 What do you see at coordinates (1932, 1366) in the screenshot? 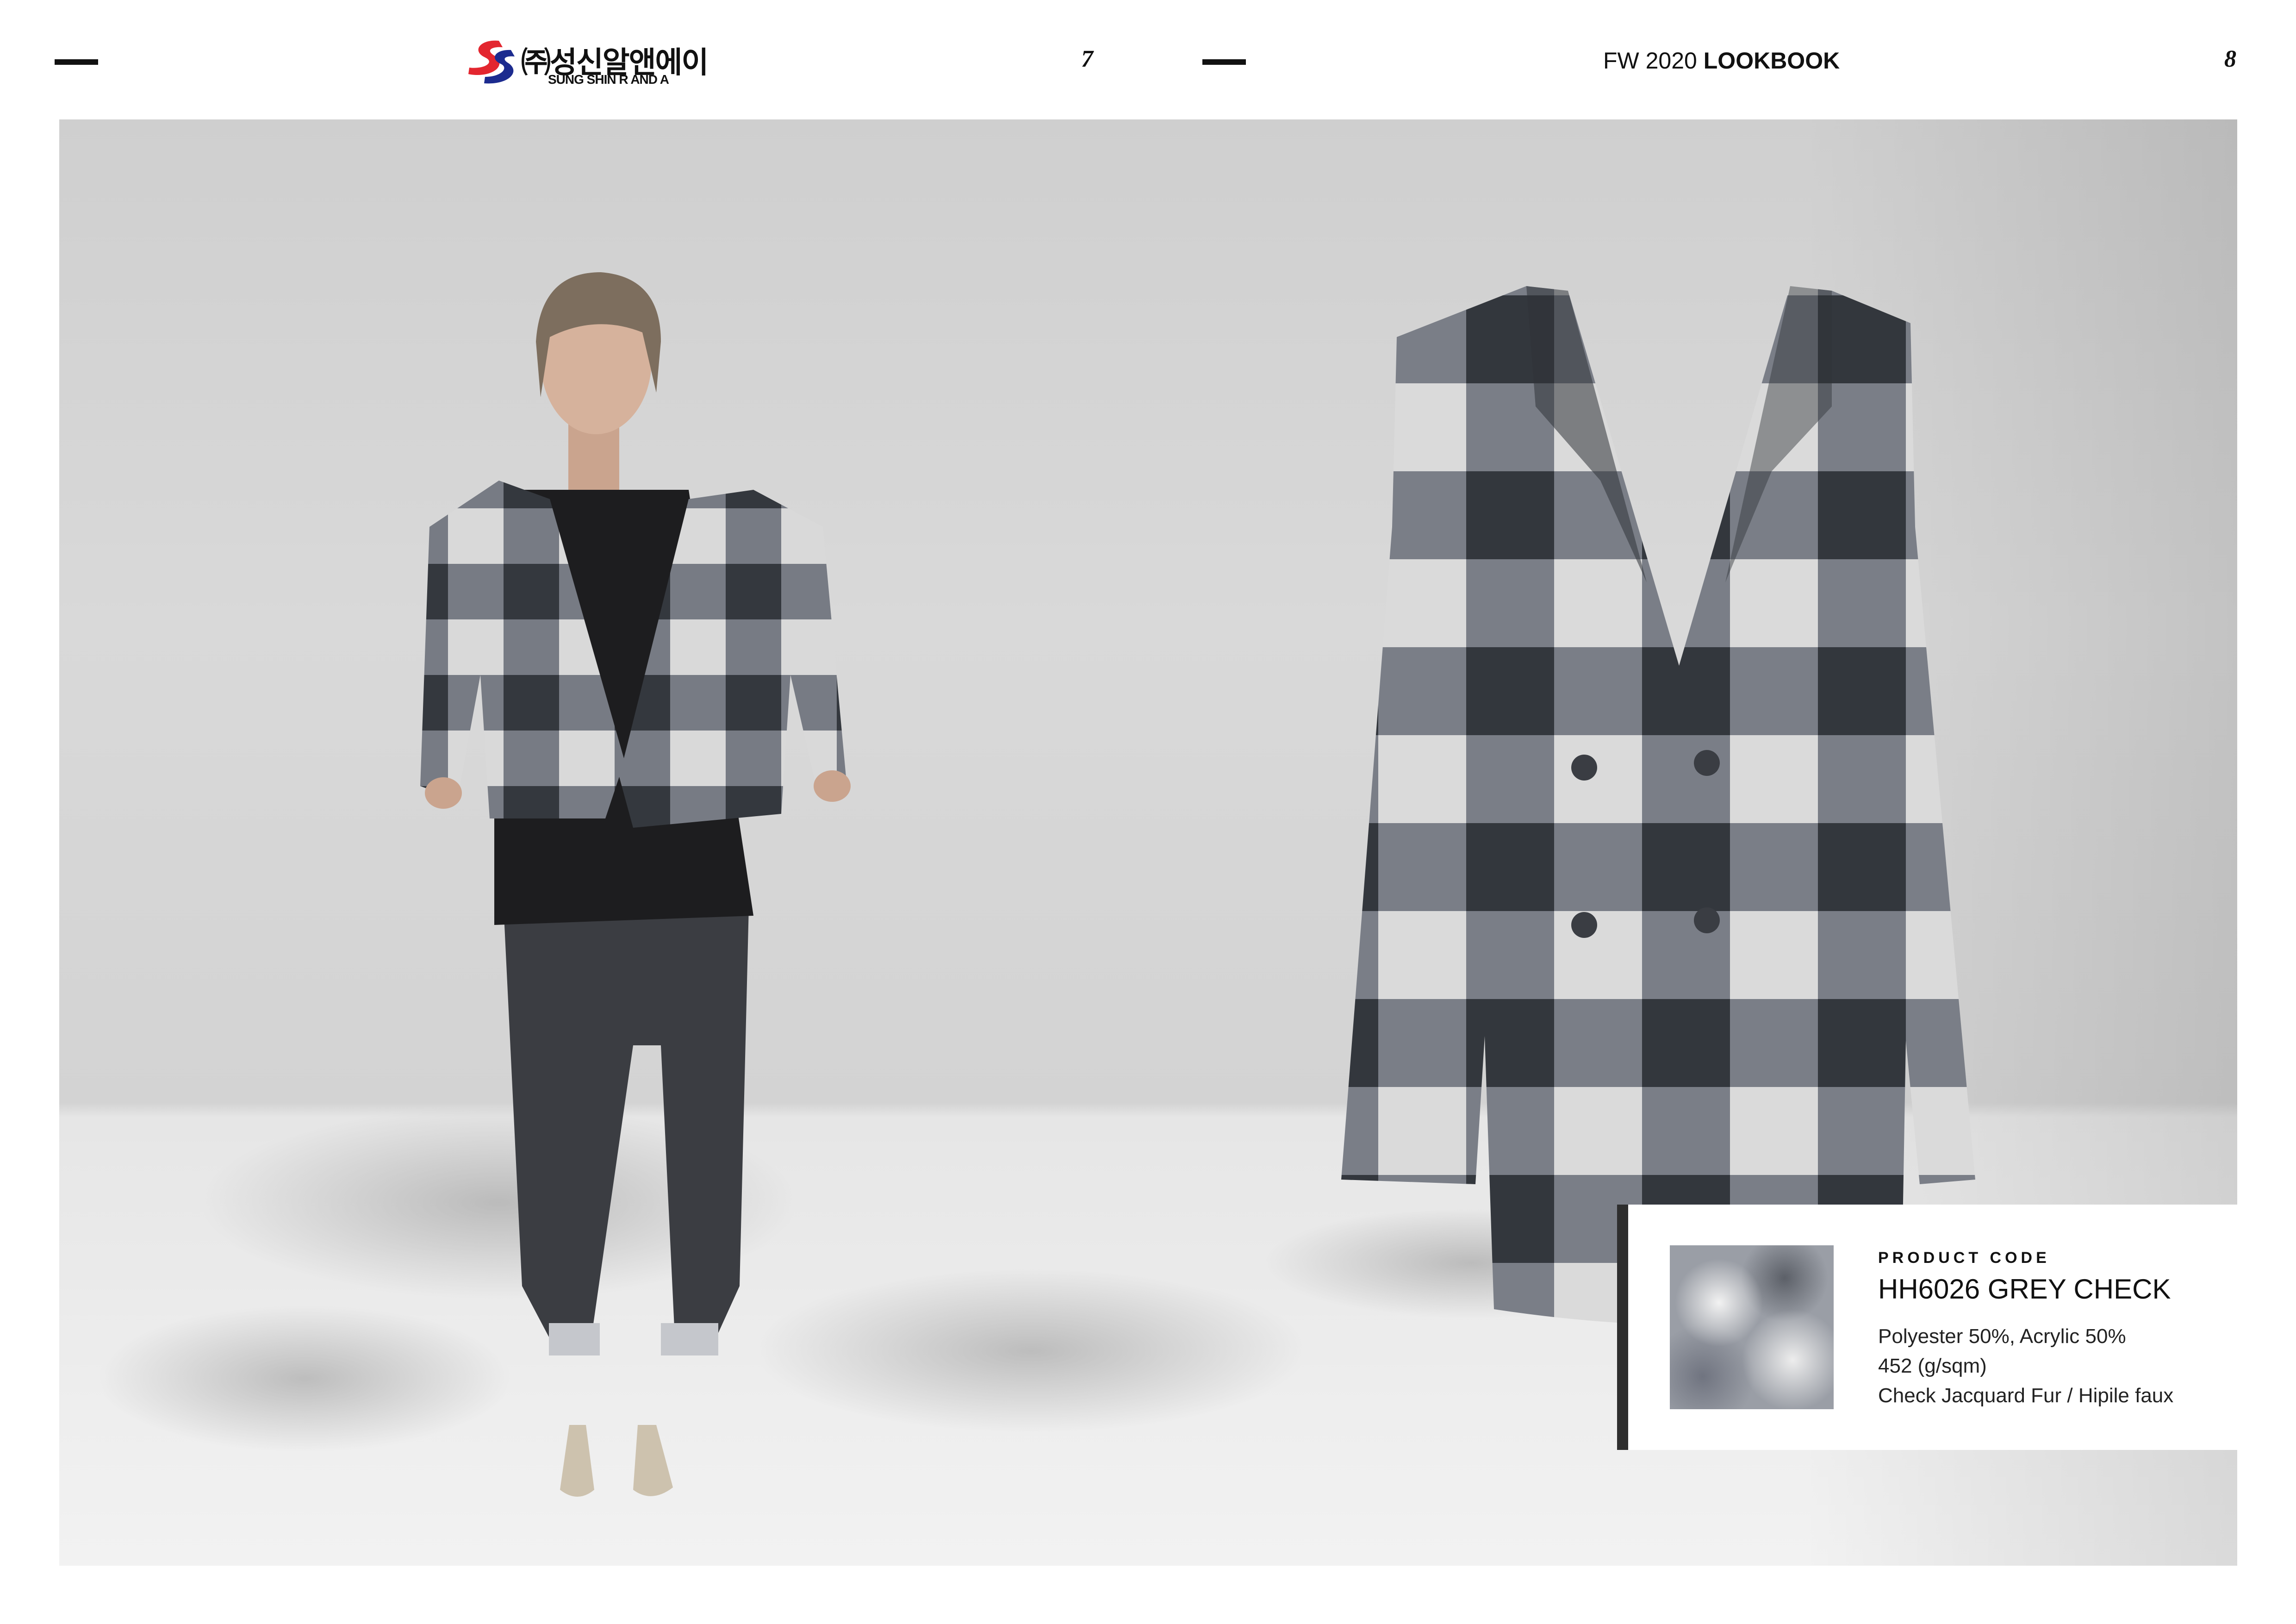
I see `fabric-weight: 452 (g/sqm)` at bounding box center [1932, 1366].